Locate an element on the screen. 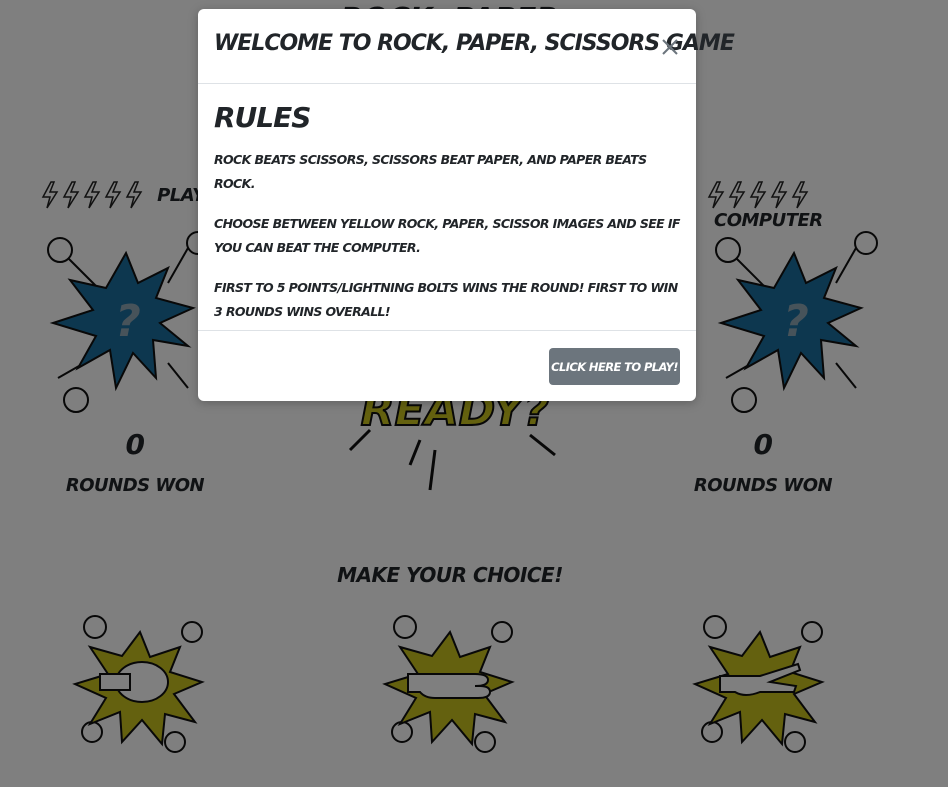 This screenshot has width=948, height=787. modal-header: Welcome to Rock, Paper, Scissors Game is located at coordinates (466, 46).